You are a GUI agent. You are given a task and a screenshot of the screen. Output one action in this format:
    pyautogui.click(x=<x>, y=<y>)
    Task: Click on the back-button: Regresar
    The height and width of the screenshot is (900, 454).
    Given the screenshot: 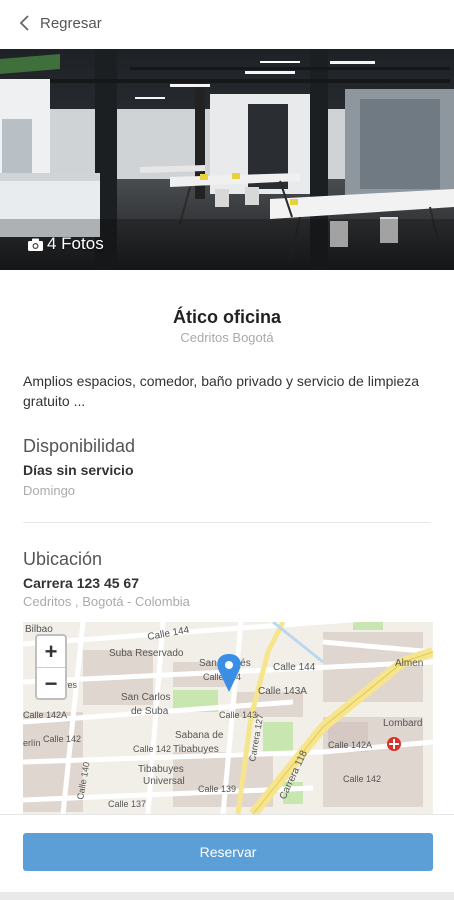 What is the action you would take?
    pyautogui.click(x=60, y=23)
    